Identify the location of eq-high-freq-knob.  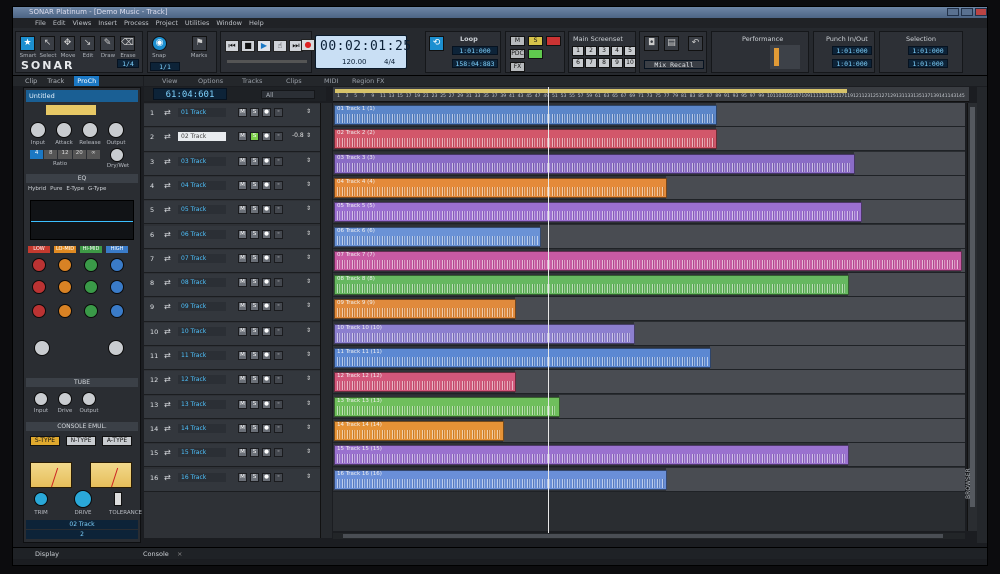
(117, 287).